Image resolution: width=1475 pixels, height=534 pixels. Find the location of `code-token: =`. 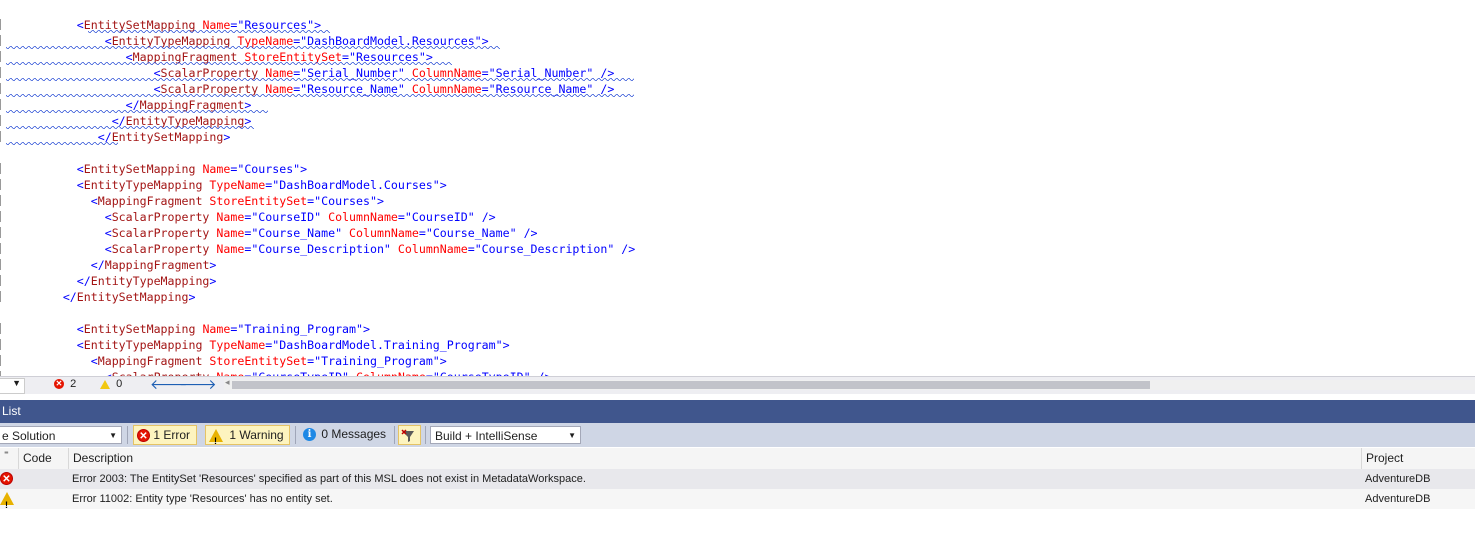

code-token: = is located at coordinates (422, 233).